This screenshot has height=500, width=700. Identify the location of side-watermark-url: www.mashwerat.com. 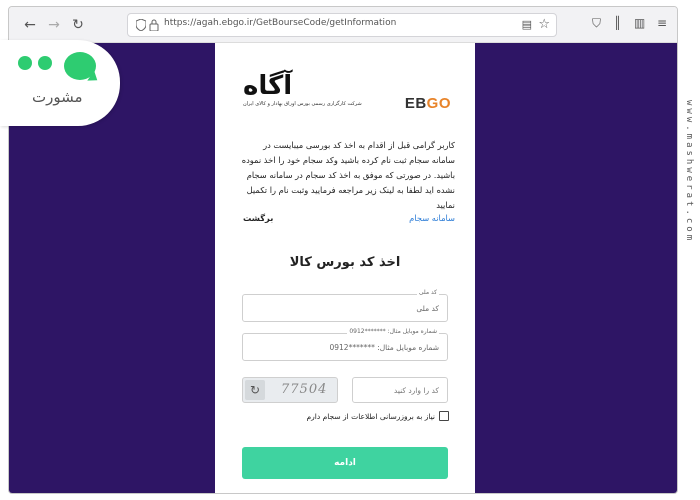
(689, 172).